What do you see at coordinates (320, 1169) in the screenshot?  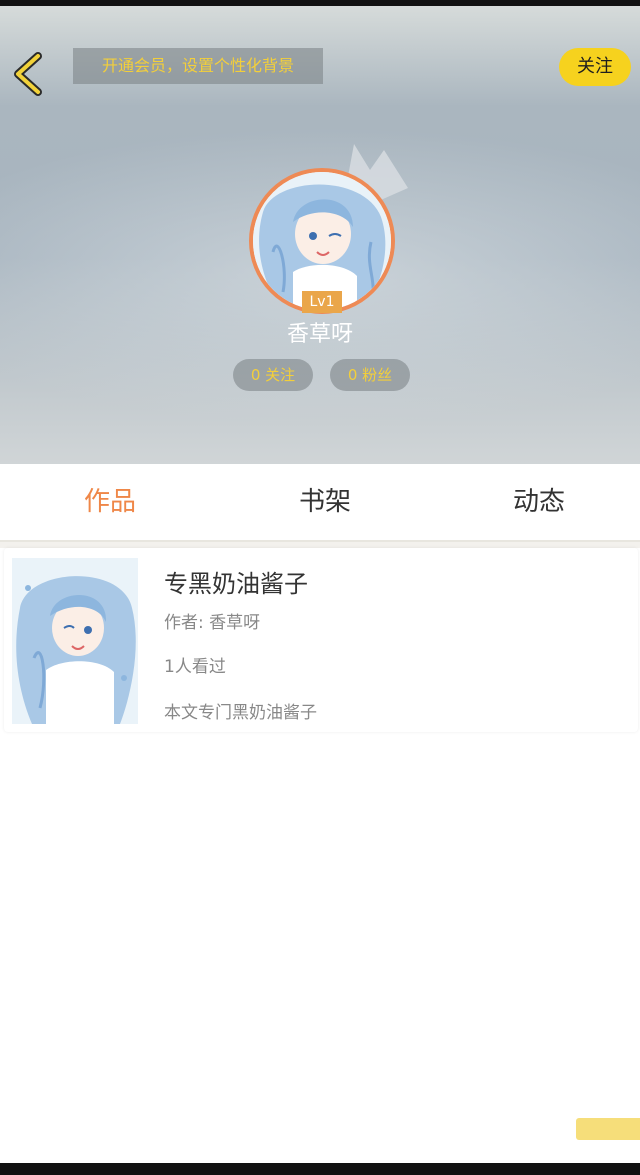 I see `system-nav-bar` at bounding box center [320, 1169].